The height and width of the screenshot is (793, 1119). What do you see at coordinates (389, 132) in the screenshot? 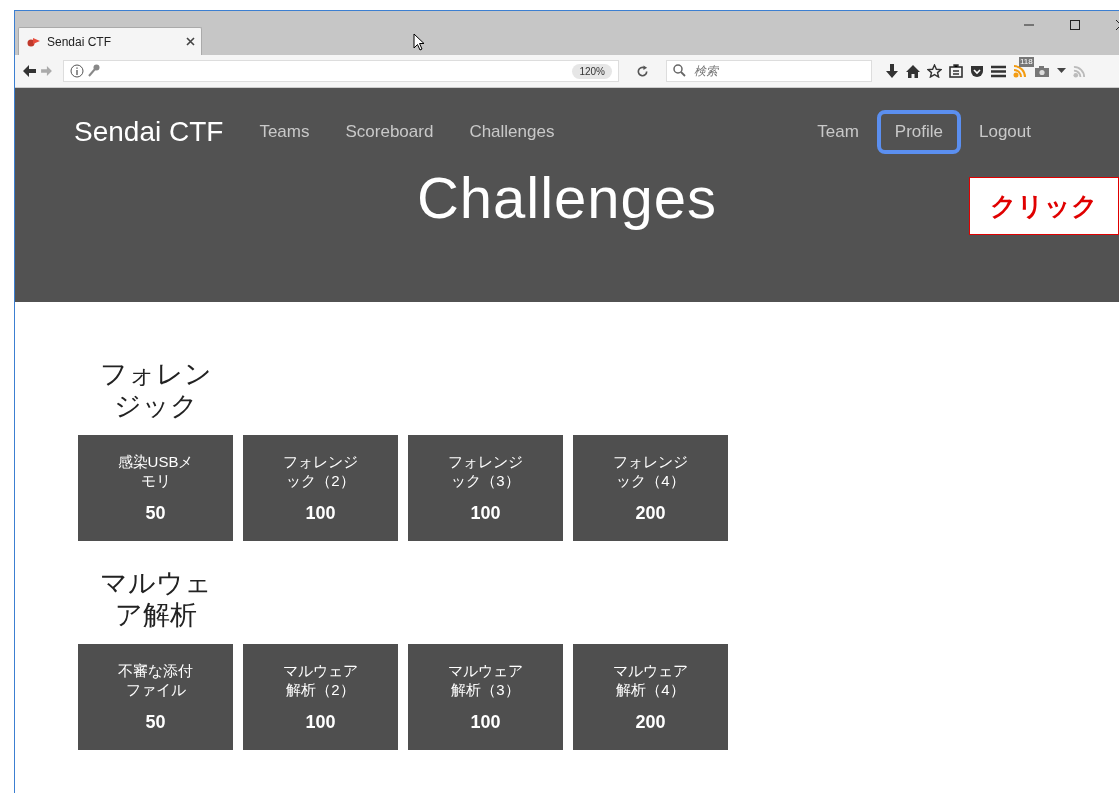
I see `nav-link: Scoreboard` at bounding box center [389, 132].